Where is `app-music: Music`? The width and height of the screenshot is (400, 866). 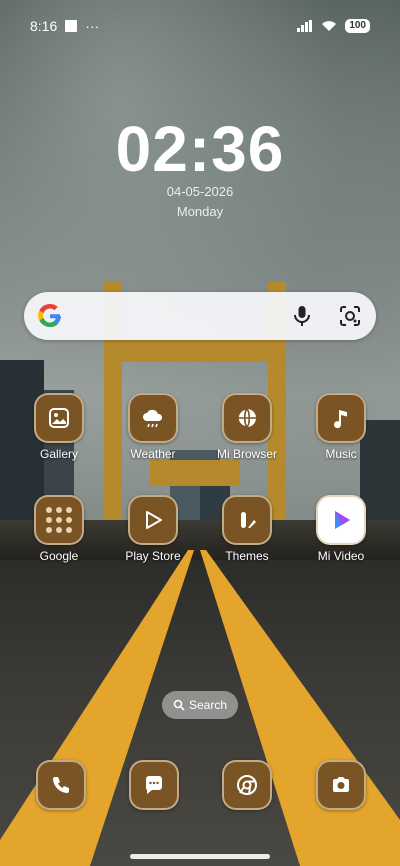
app-music: Music is located at coordinates (341, 427).